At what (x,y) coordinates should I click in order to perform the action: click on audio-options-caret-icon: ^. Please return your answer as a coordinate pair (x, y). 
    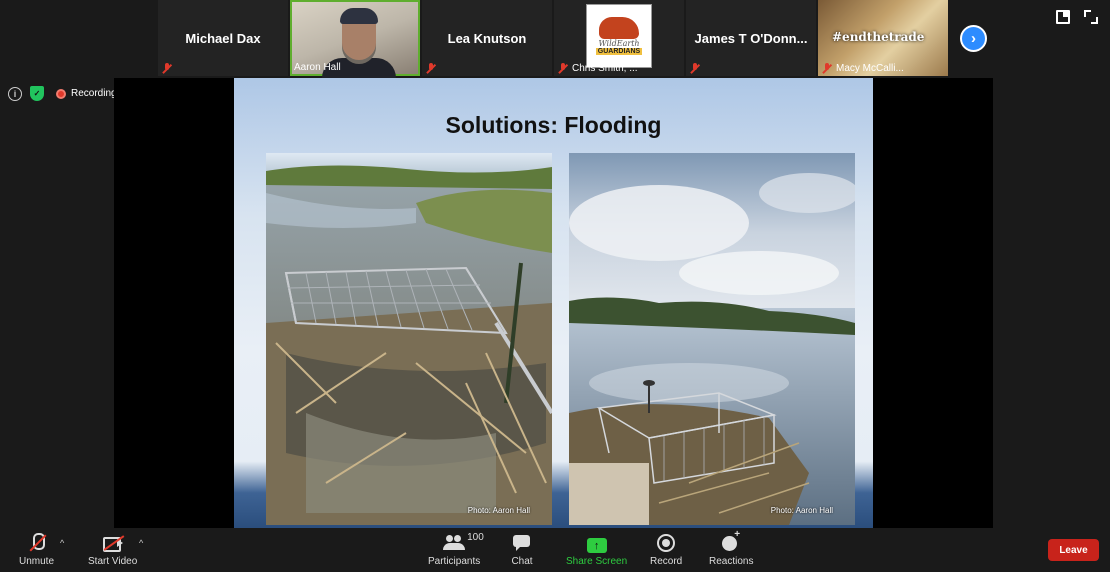
    Looking at the image, I should click on (62, 543).